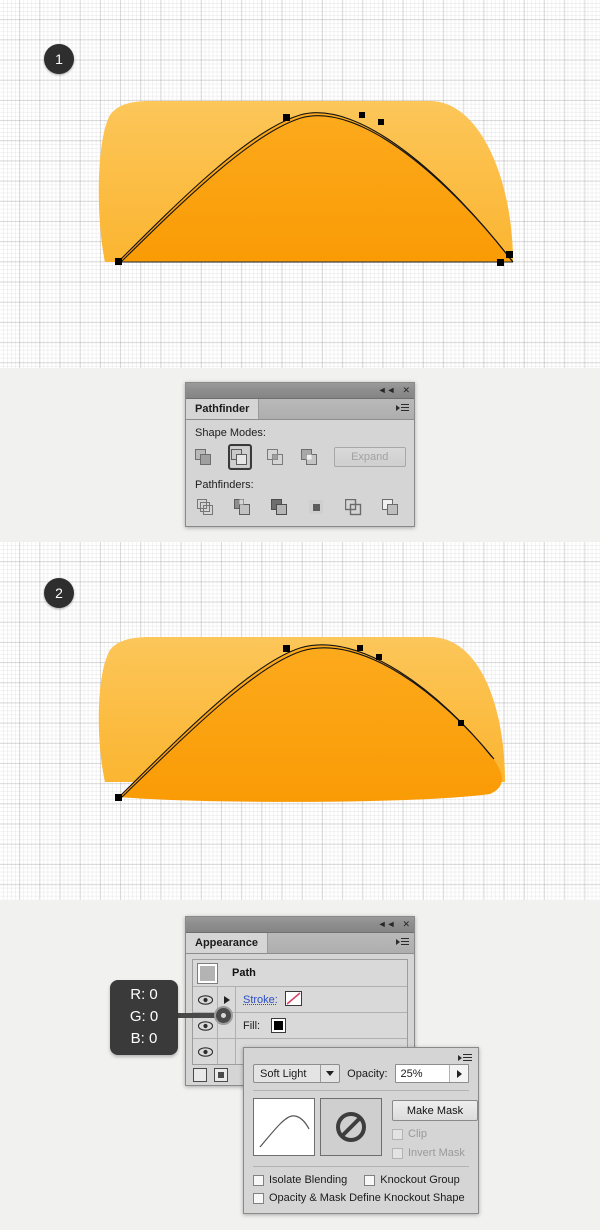 The image size is (600, 1230). I want to click on knockout-group-label: Knockout Group, so click(420, 1180).